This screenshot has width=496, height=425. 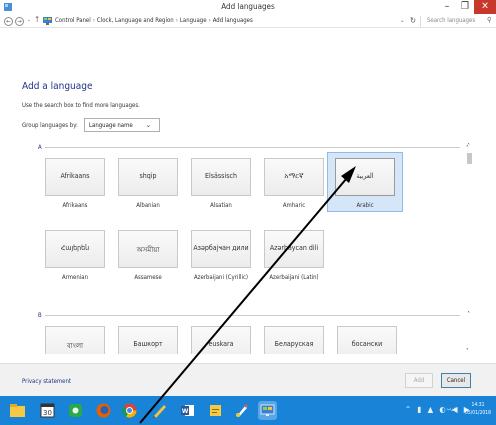 I want to click on refresh-button: ↻, so click(x=413, y=20).